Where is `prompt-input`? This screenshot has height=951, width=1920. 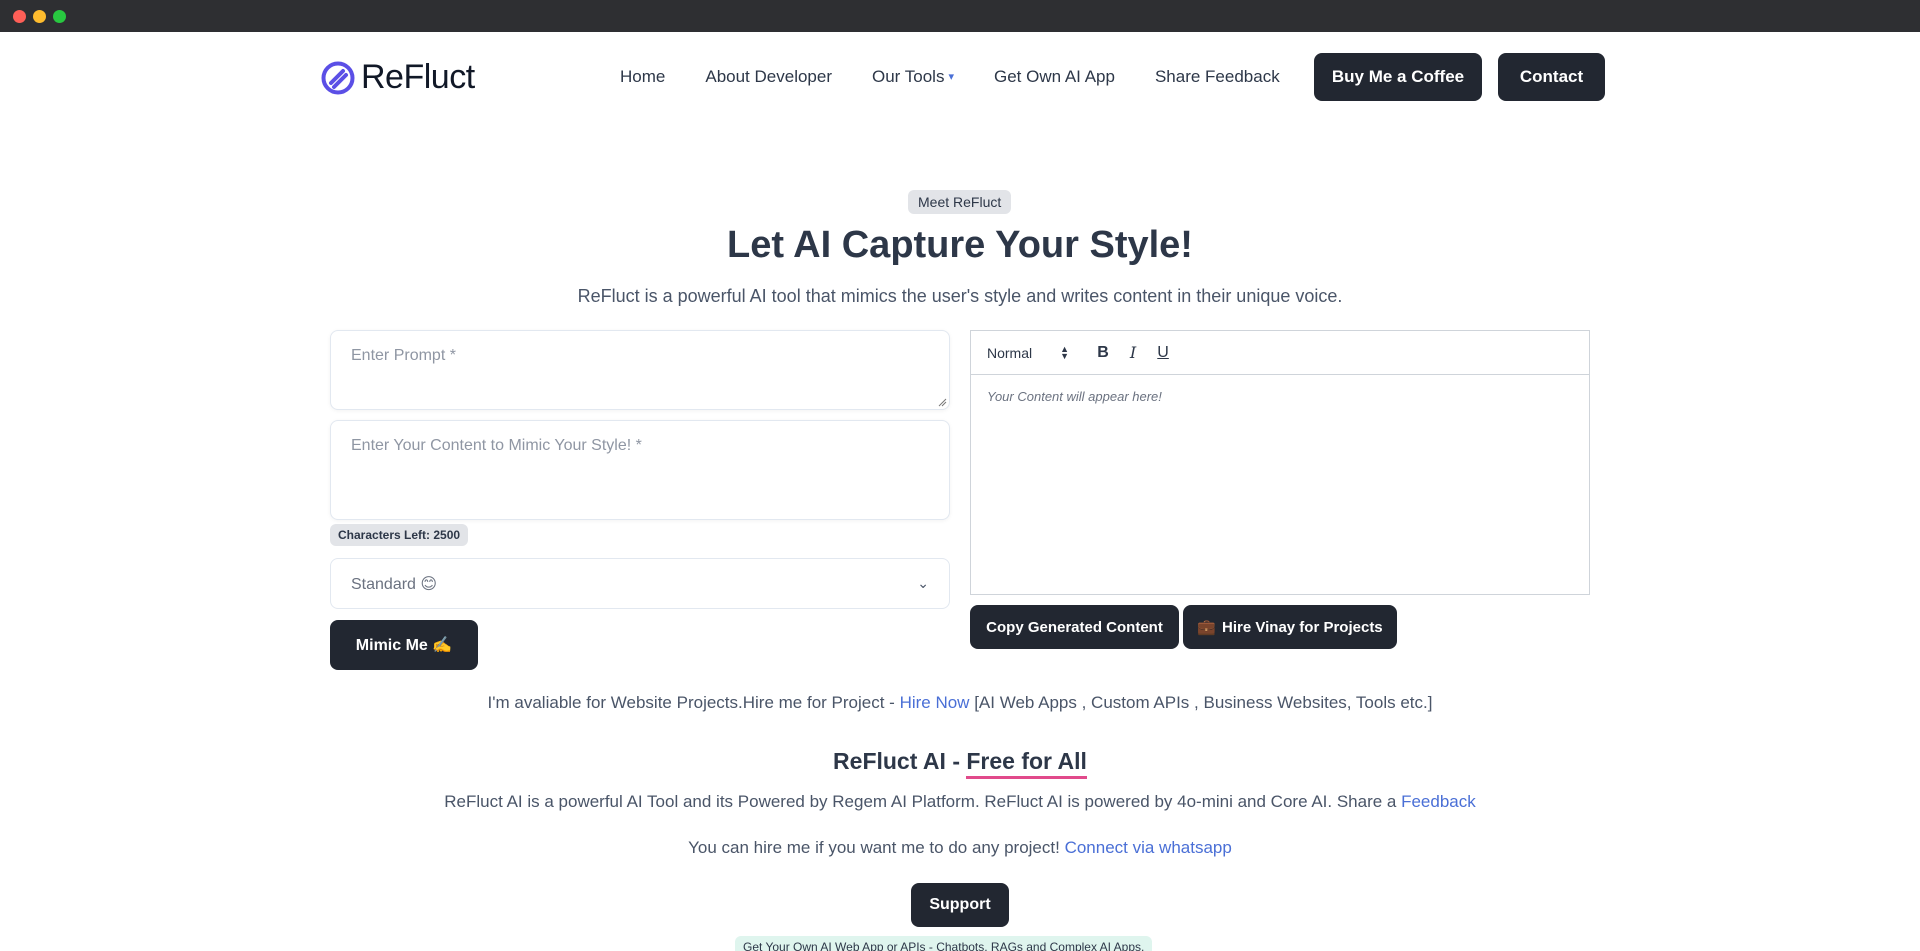
prompt-input is located at coordinates (640, 370).